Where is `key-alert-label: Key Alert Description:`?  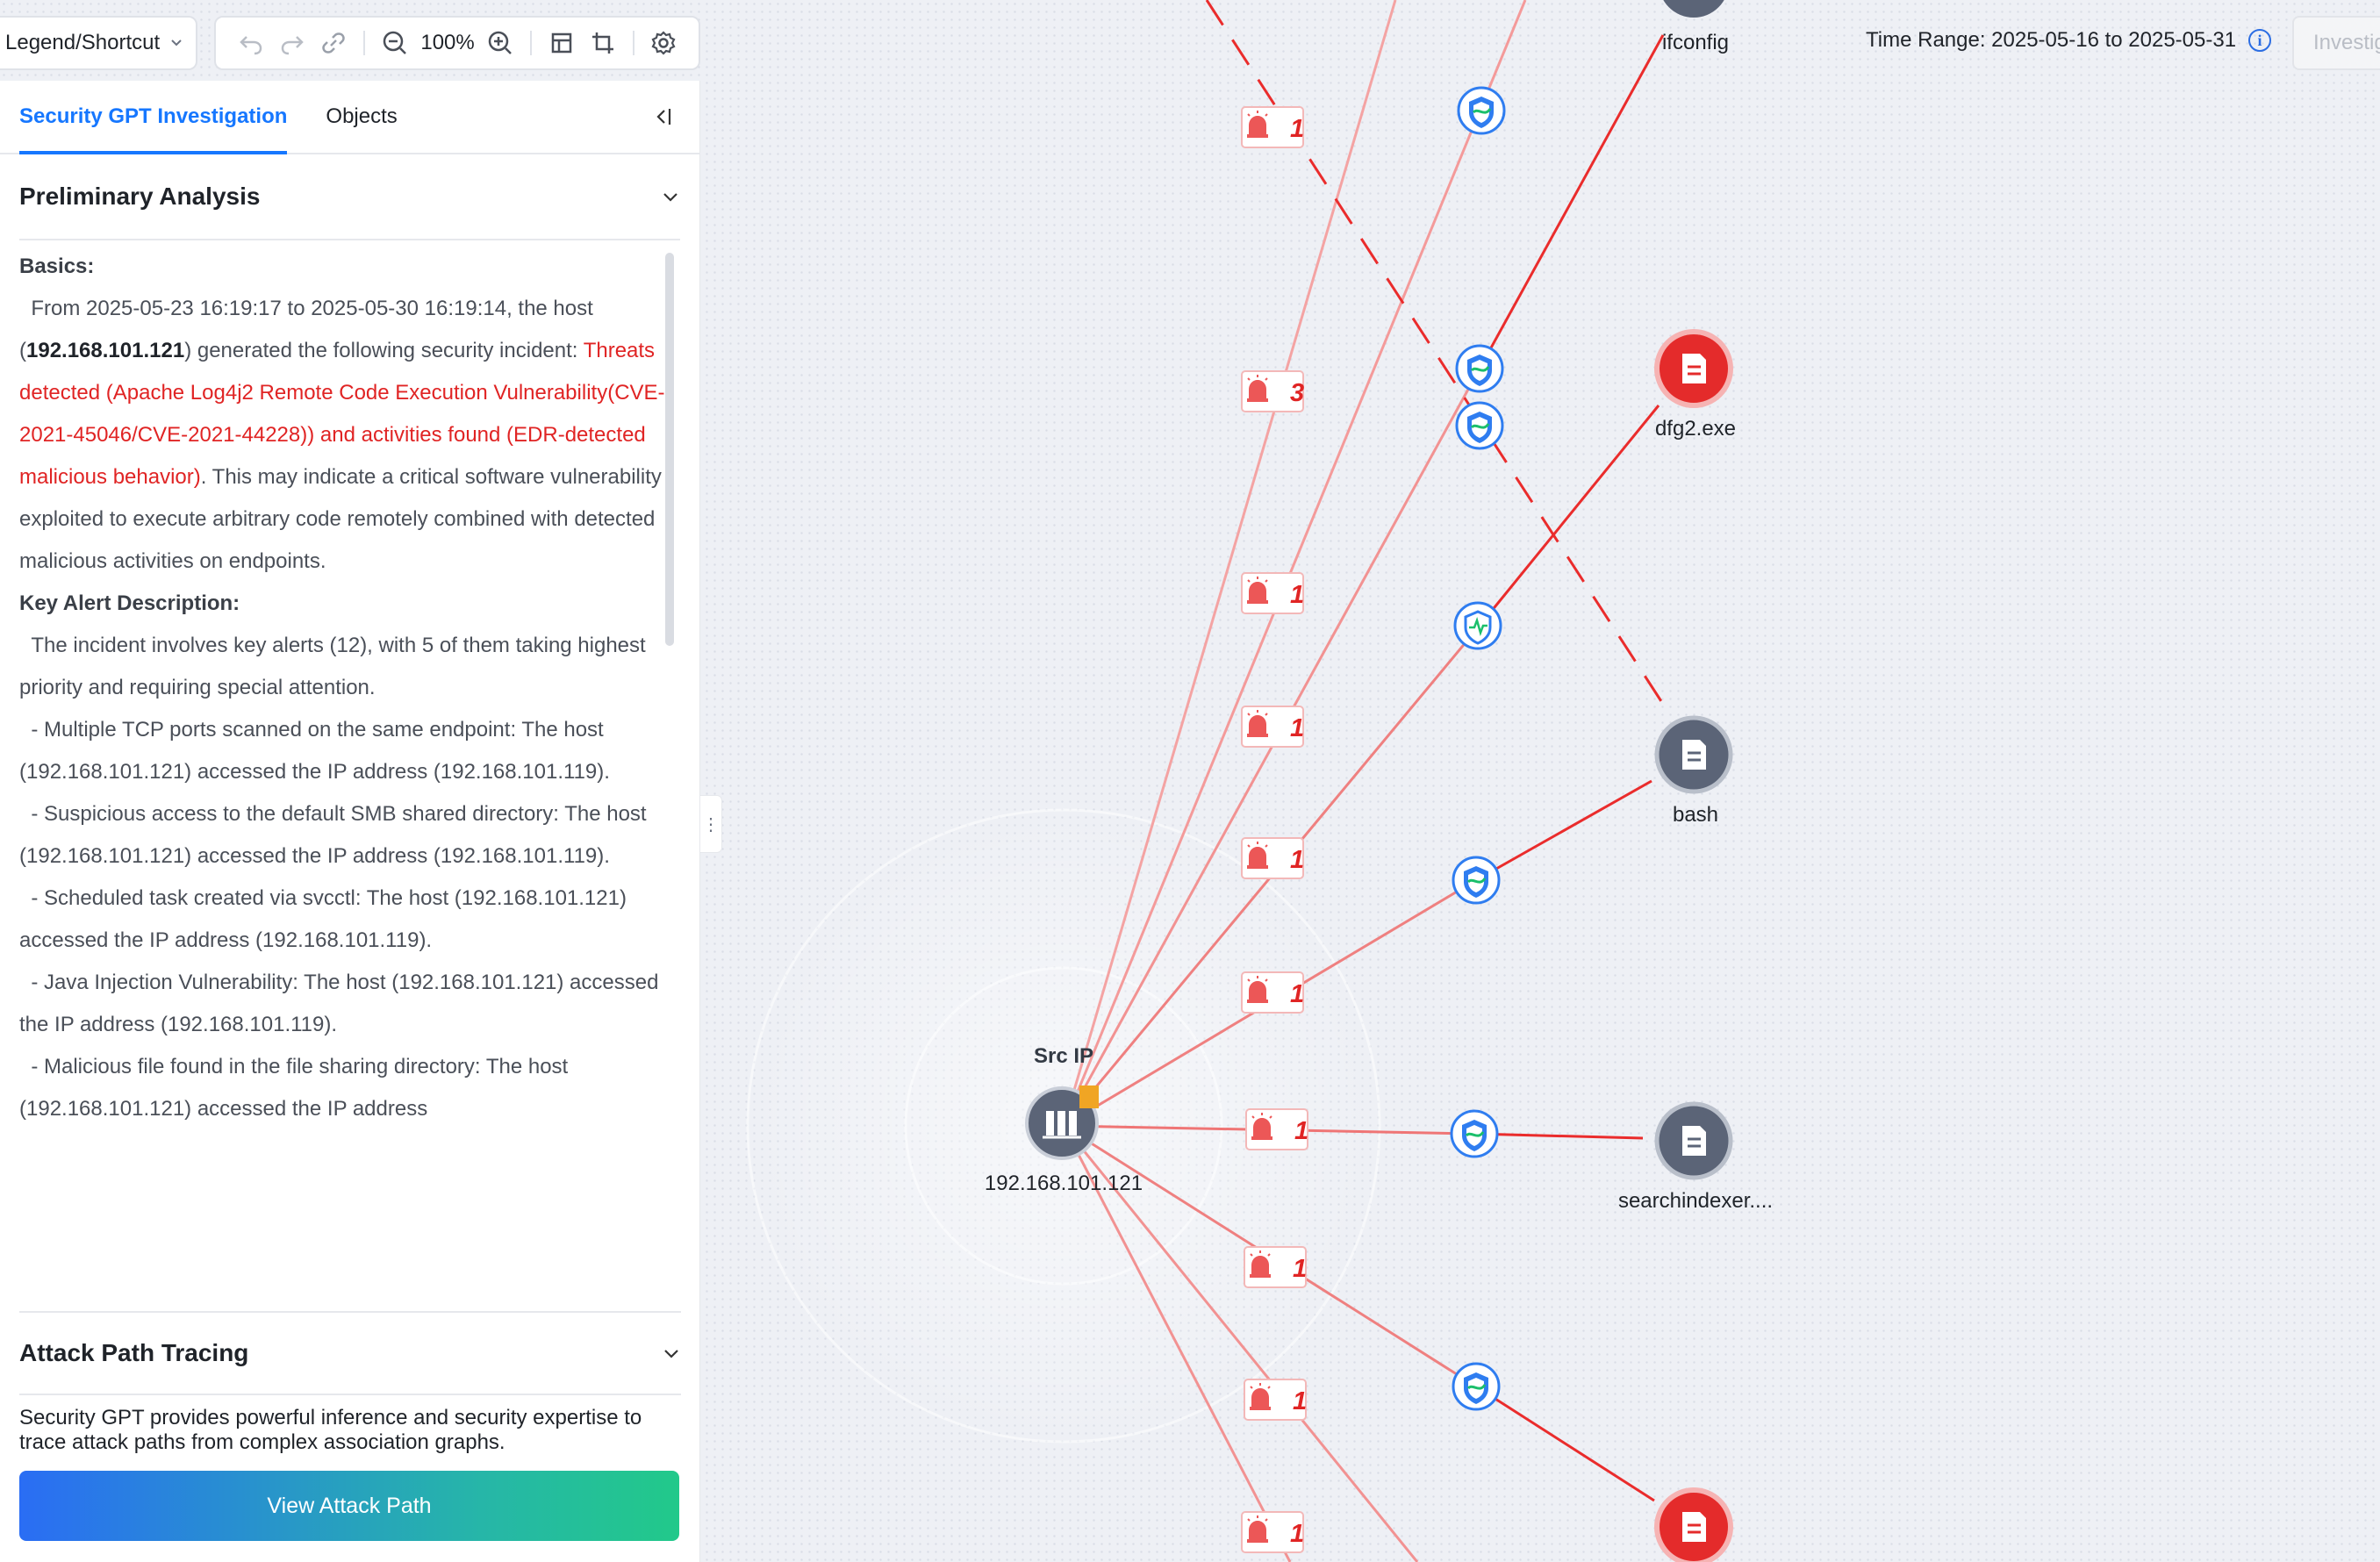
key-alert-label: Key Alert Description: is located at coordinates (129, 603).